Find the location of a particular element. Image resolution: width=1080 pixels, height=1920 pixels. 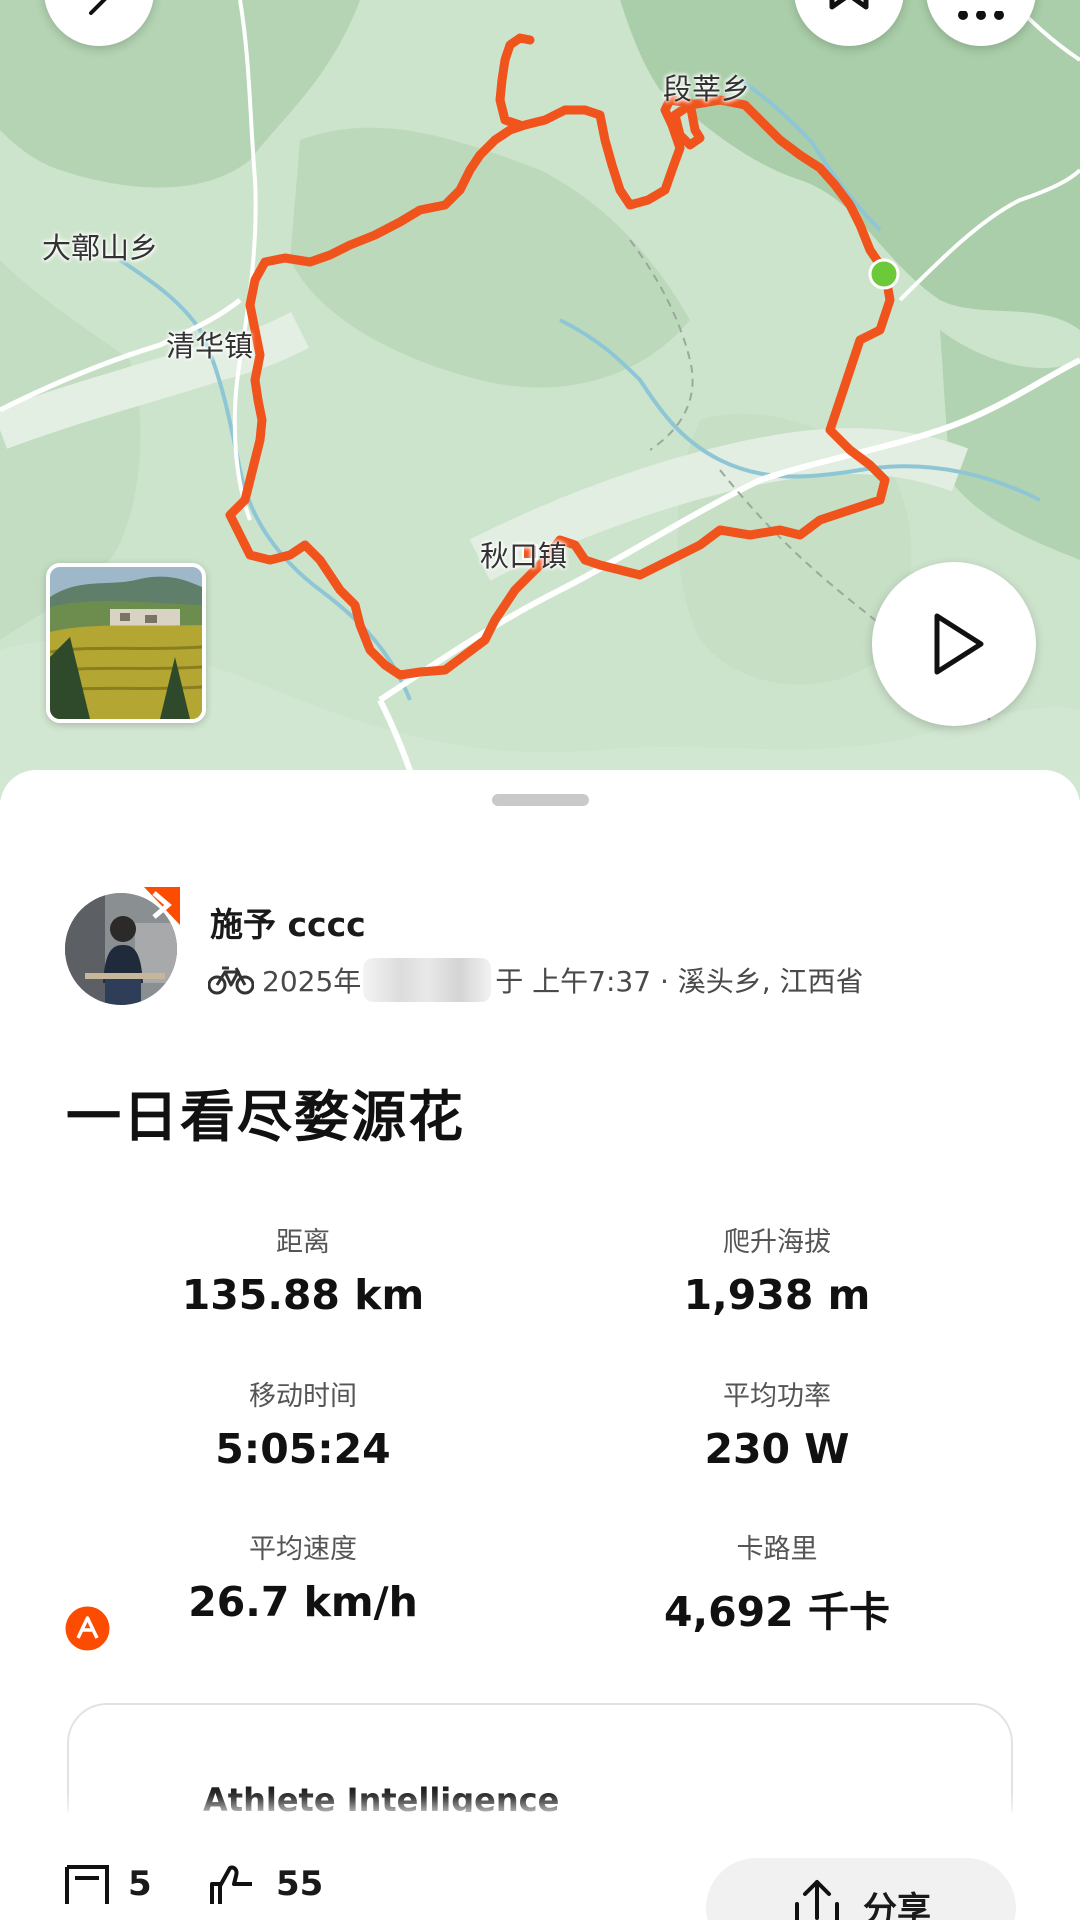

stat-value: 4,692 千卡 is located at coordinates (777, 1612).